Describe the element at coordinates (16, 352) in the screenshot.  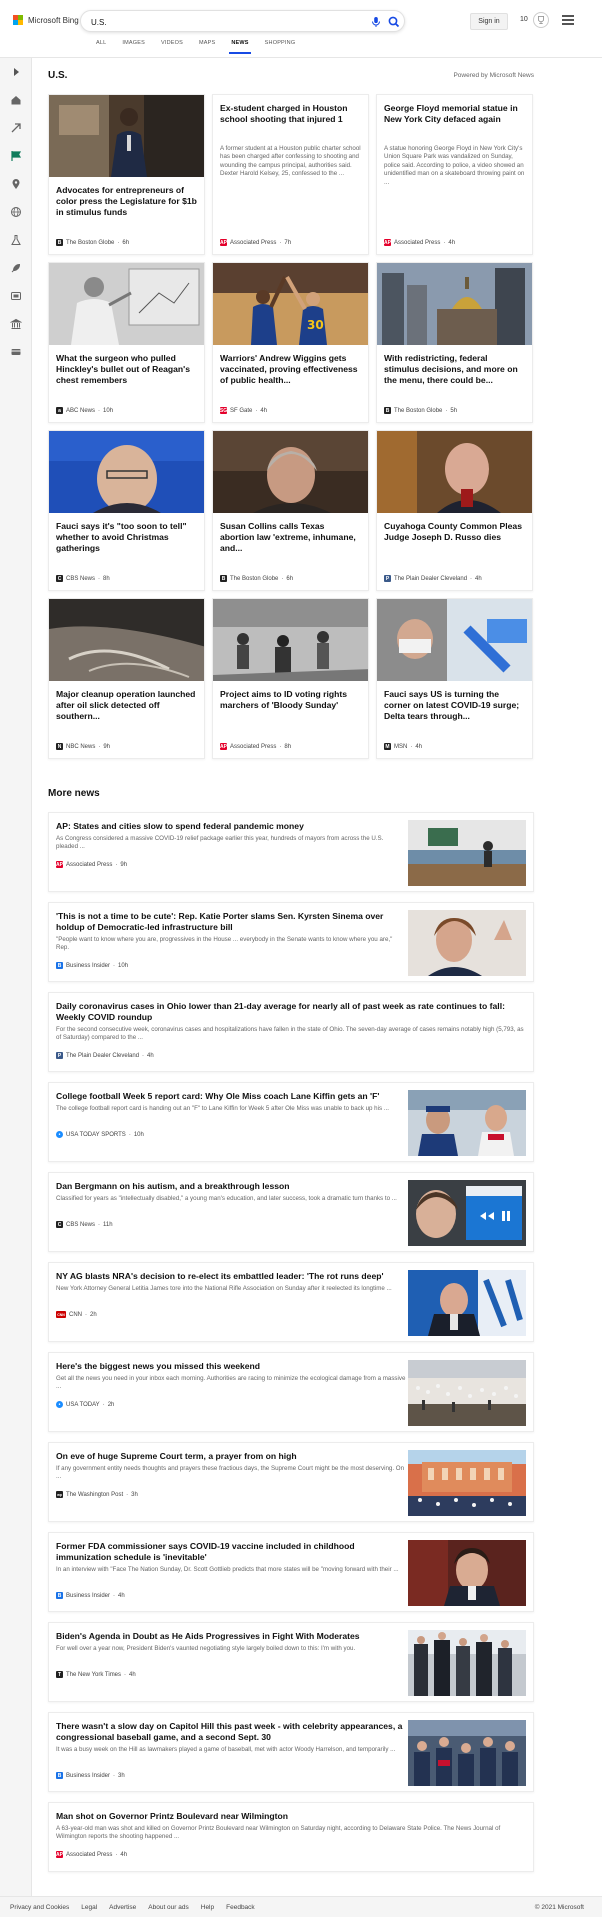
I see `money-card-icon` at that location.